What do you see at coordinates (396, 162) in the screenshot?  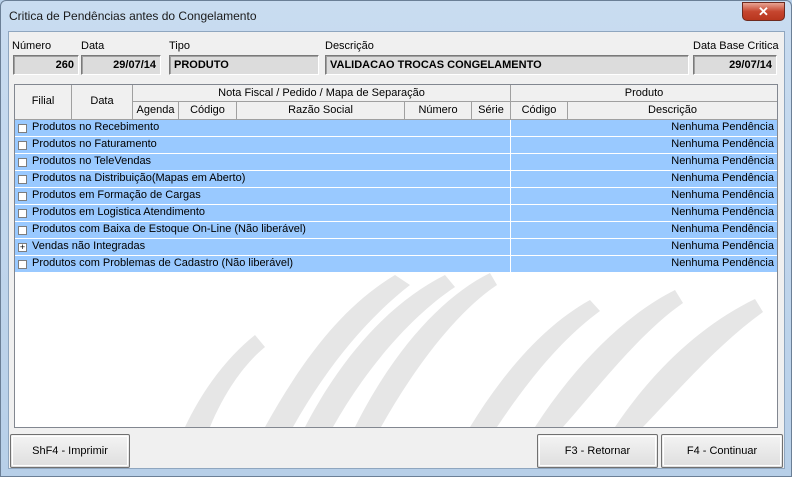 I see `grid-row: Produtos no TeleVendas Nenhuma Pendência` at bounding box center [396, 162].